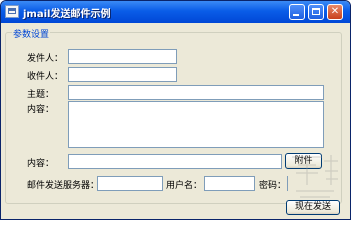 This screenshot has width=351, height=240. Describe the element at coordinates (122, 56) in the screenshot. I see `sender-input` at that location.